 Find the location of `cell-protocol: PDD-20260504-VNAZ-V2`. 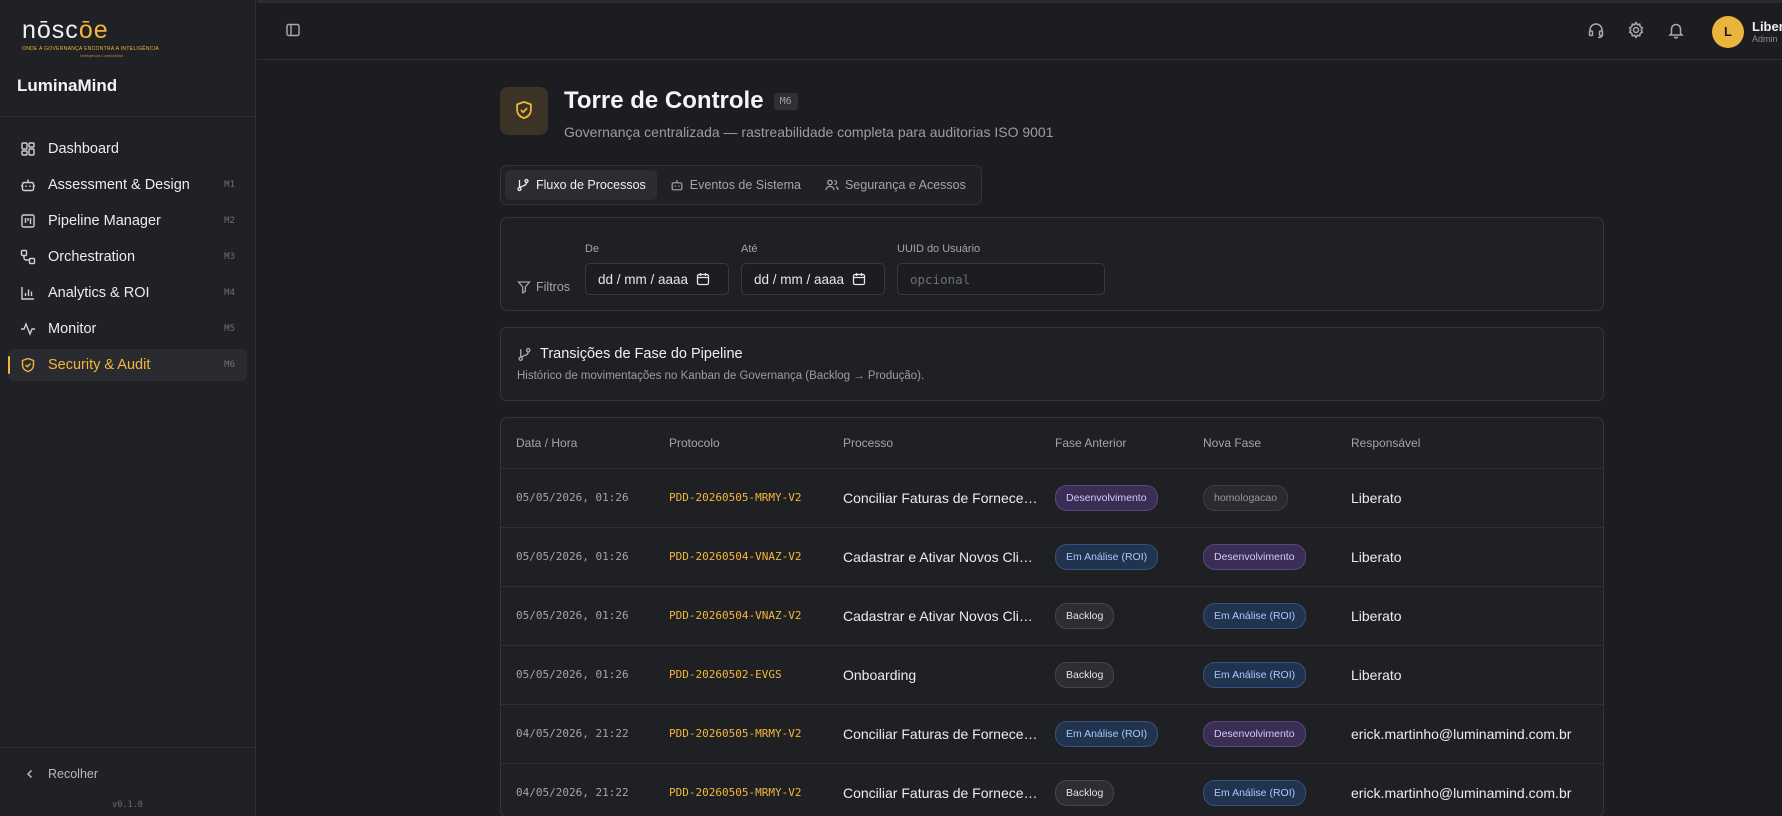

cell-protocol: PDD-20260504-VNAZ-V2 is located at coordinates (735, 615).